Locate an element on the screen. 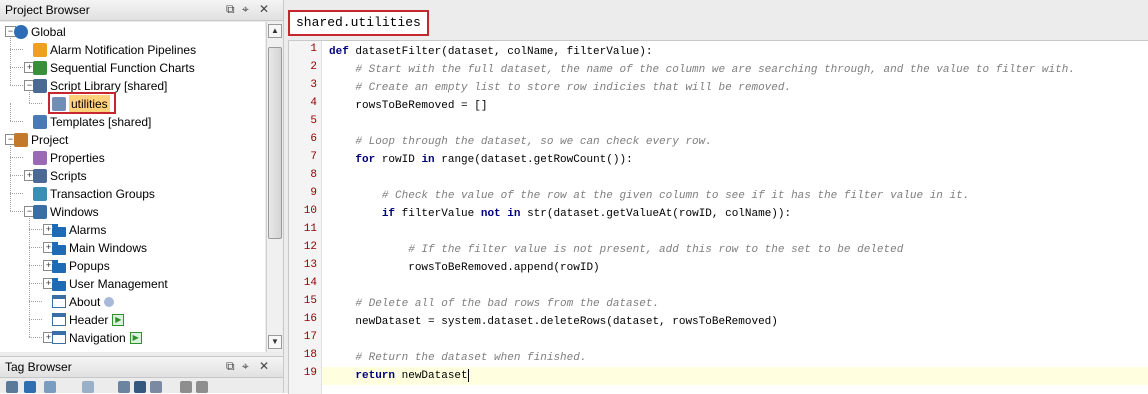 This screenshot has width=1148, height=394. play-badge-icon: ▶ is located at coordinates (118, 319).